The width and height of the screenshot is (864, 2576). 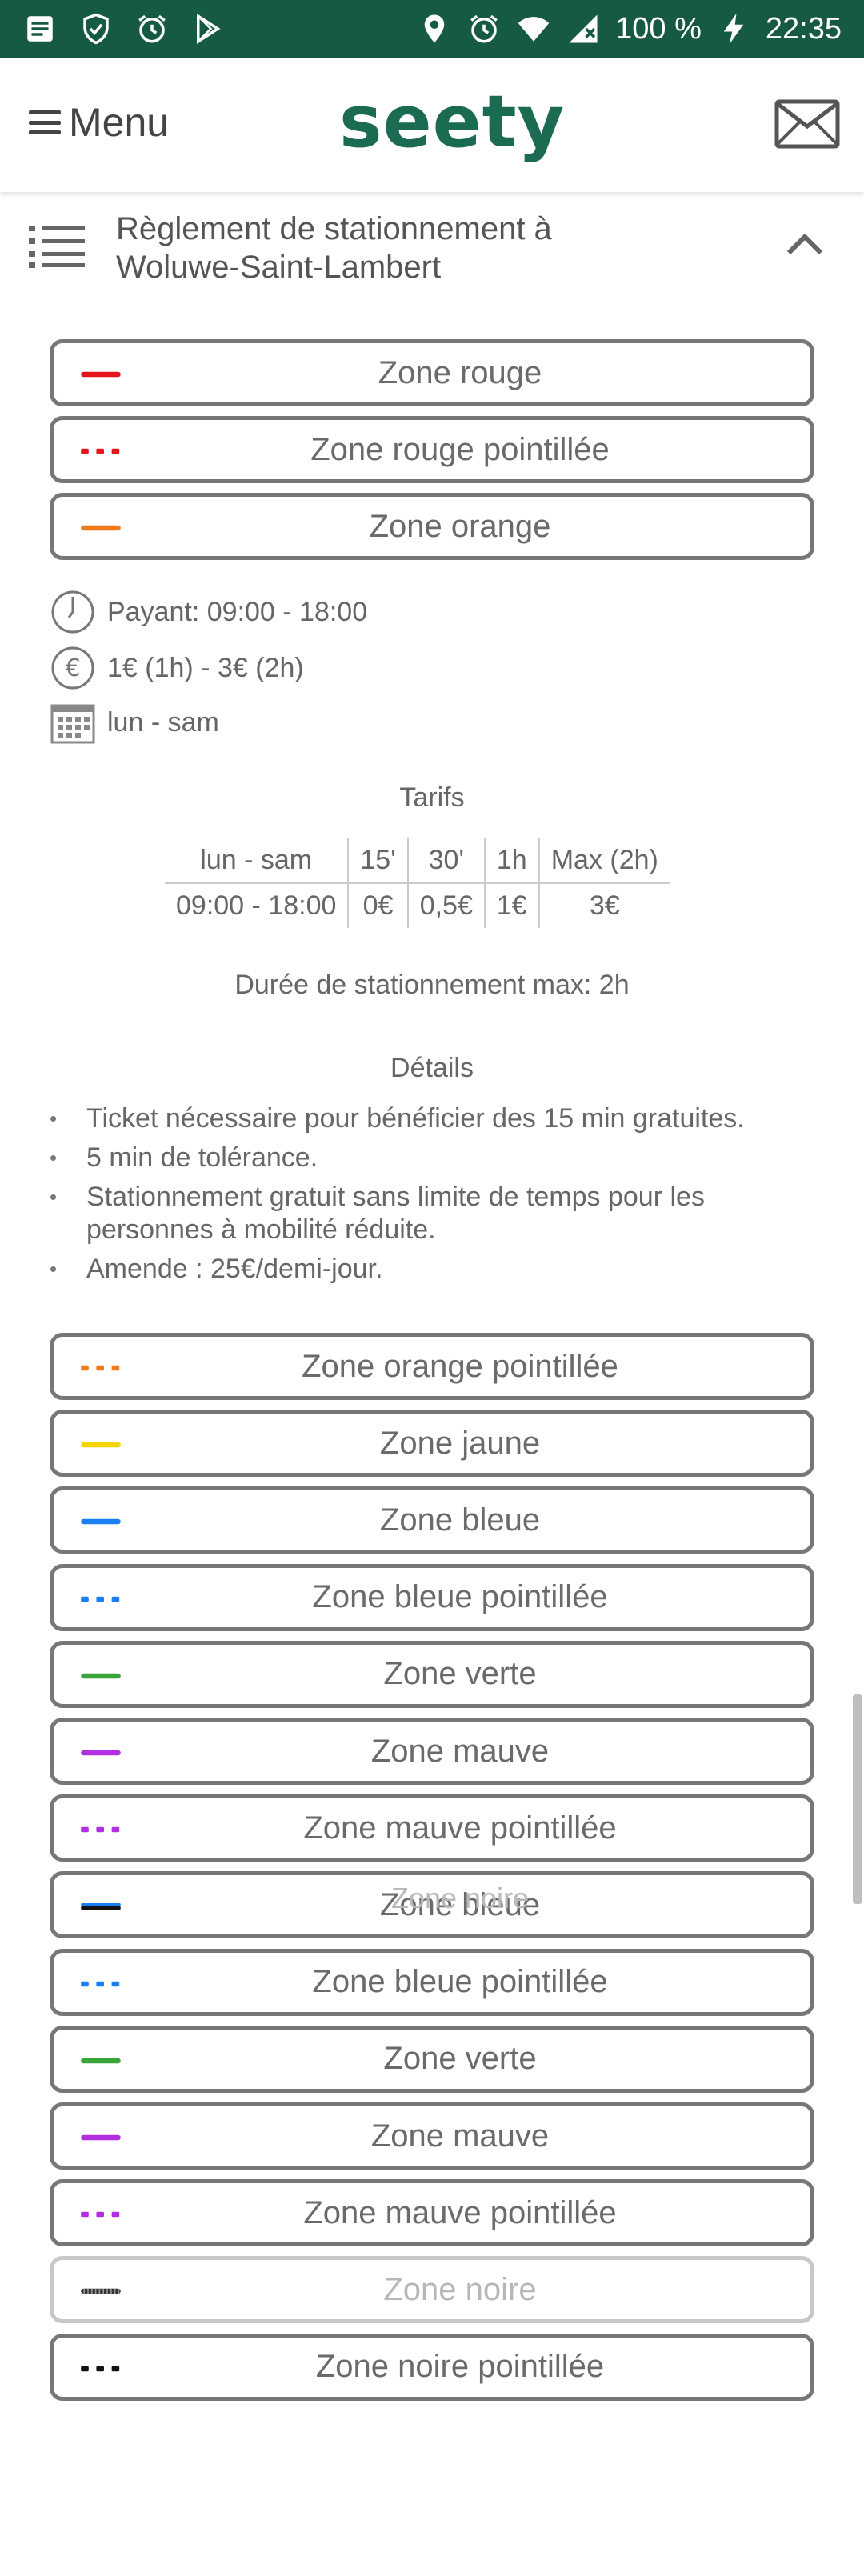 What do you see at coordinates (432, 2290) in the screenshot?
I see `zone-button: Zone noire` at bounding box center [432, 2290].